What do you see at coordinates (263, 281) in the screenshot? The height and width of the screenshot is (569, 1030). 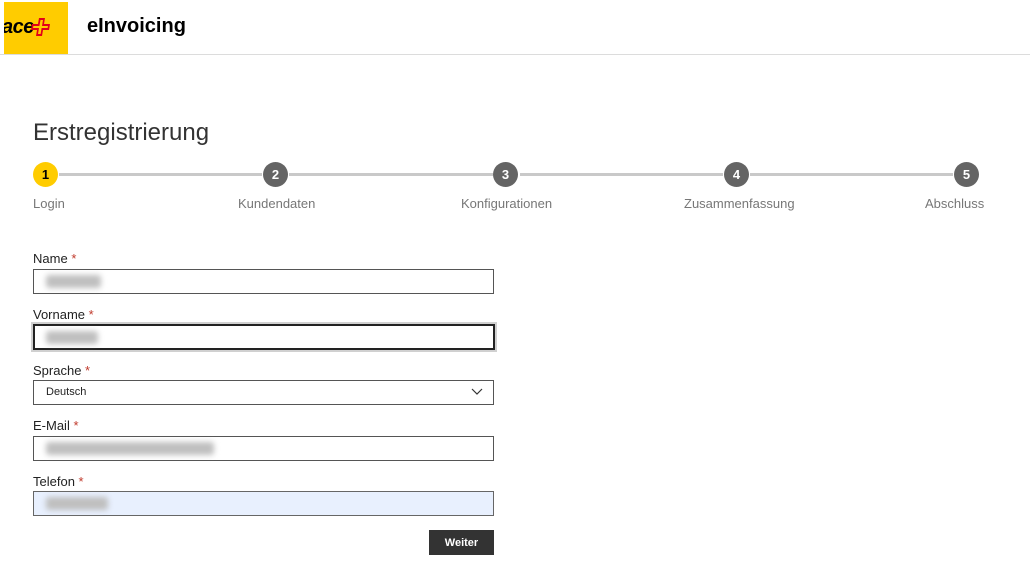 I see `name-input` at bounding box center [263, 281].